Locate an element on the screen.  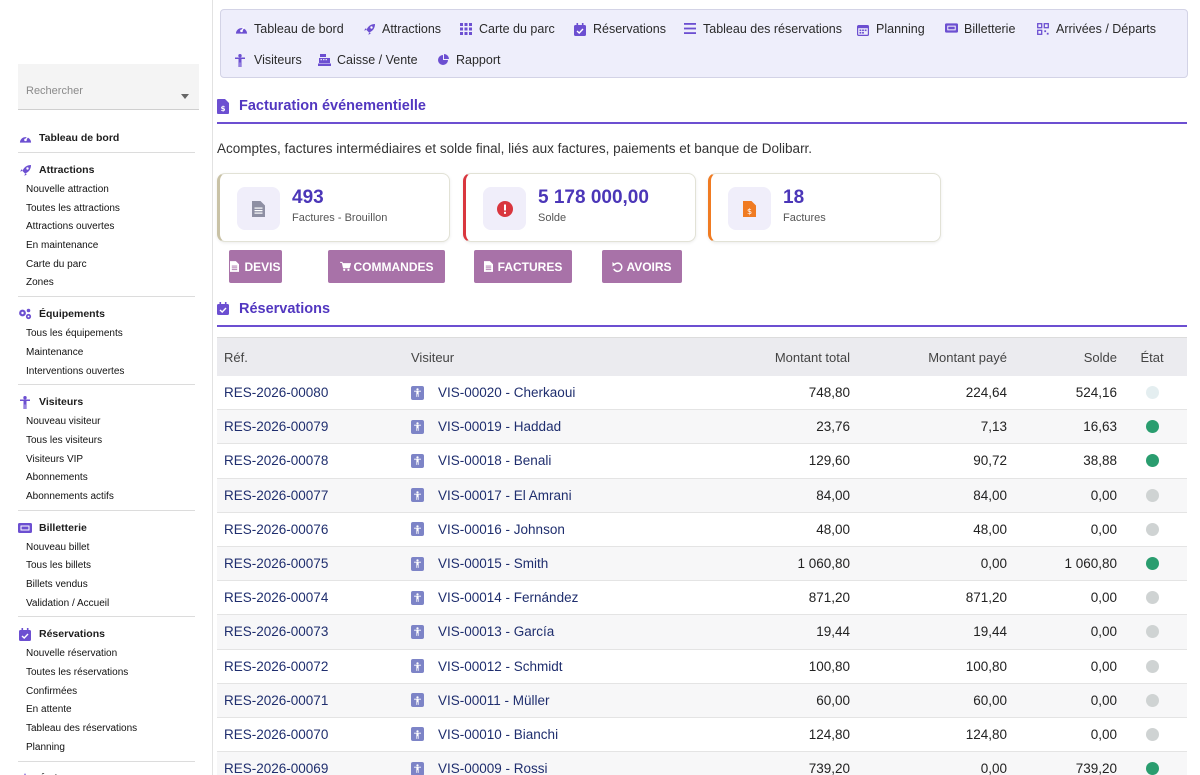
column-header: Visiteur is located at coordinates (548, 357).